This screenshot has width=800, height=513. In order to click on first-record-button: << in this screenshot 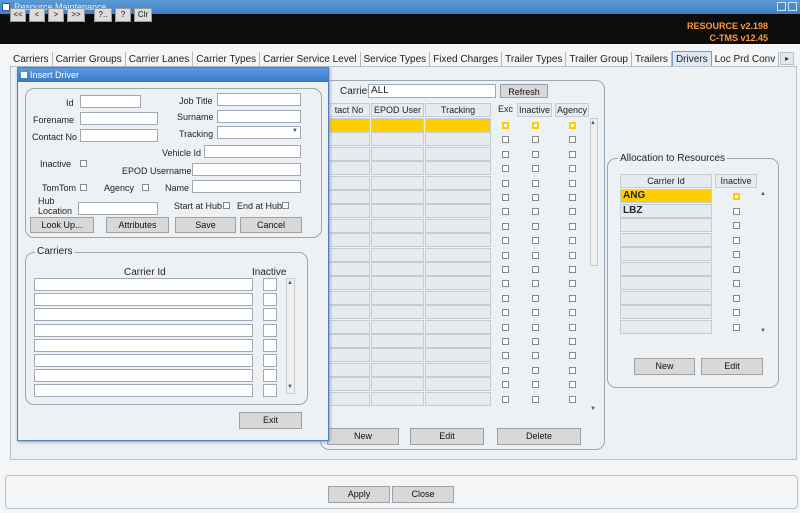, I will do `click(18, 15)`.